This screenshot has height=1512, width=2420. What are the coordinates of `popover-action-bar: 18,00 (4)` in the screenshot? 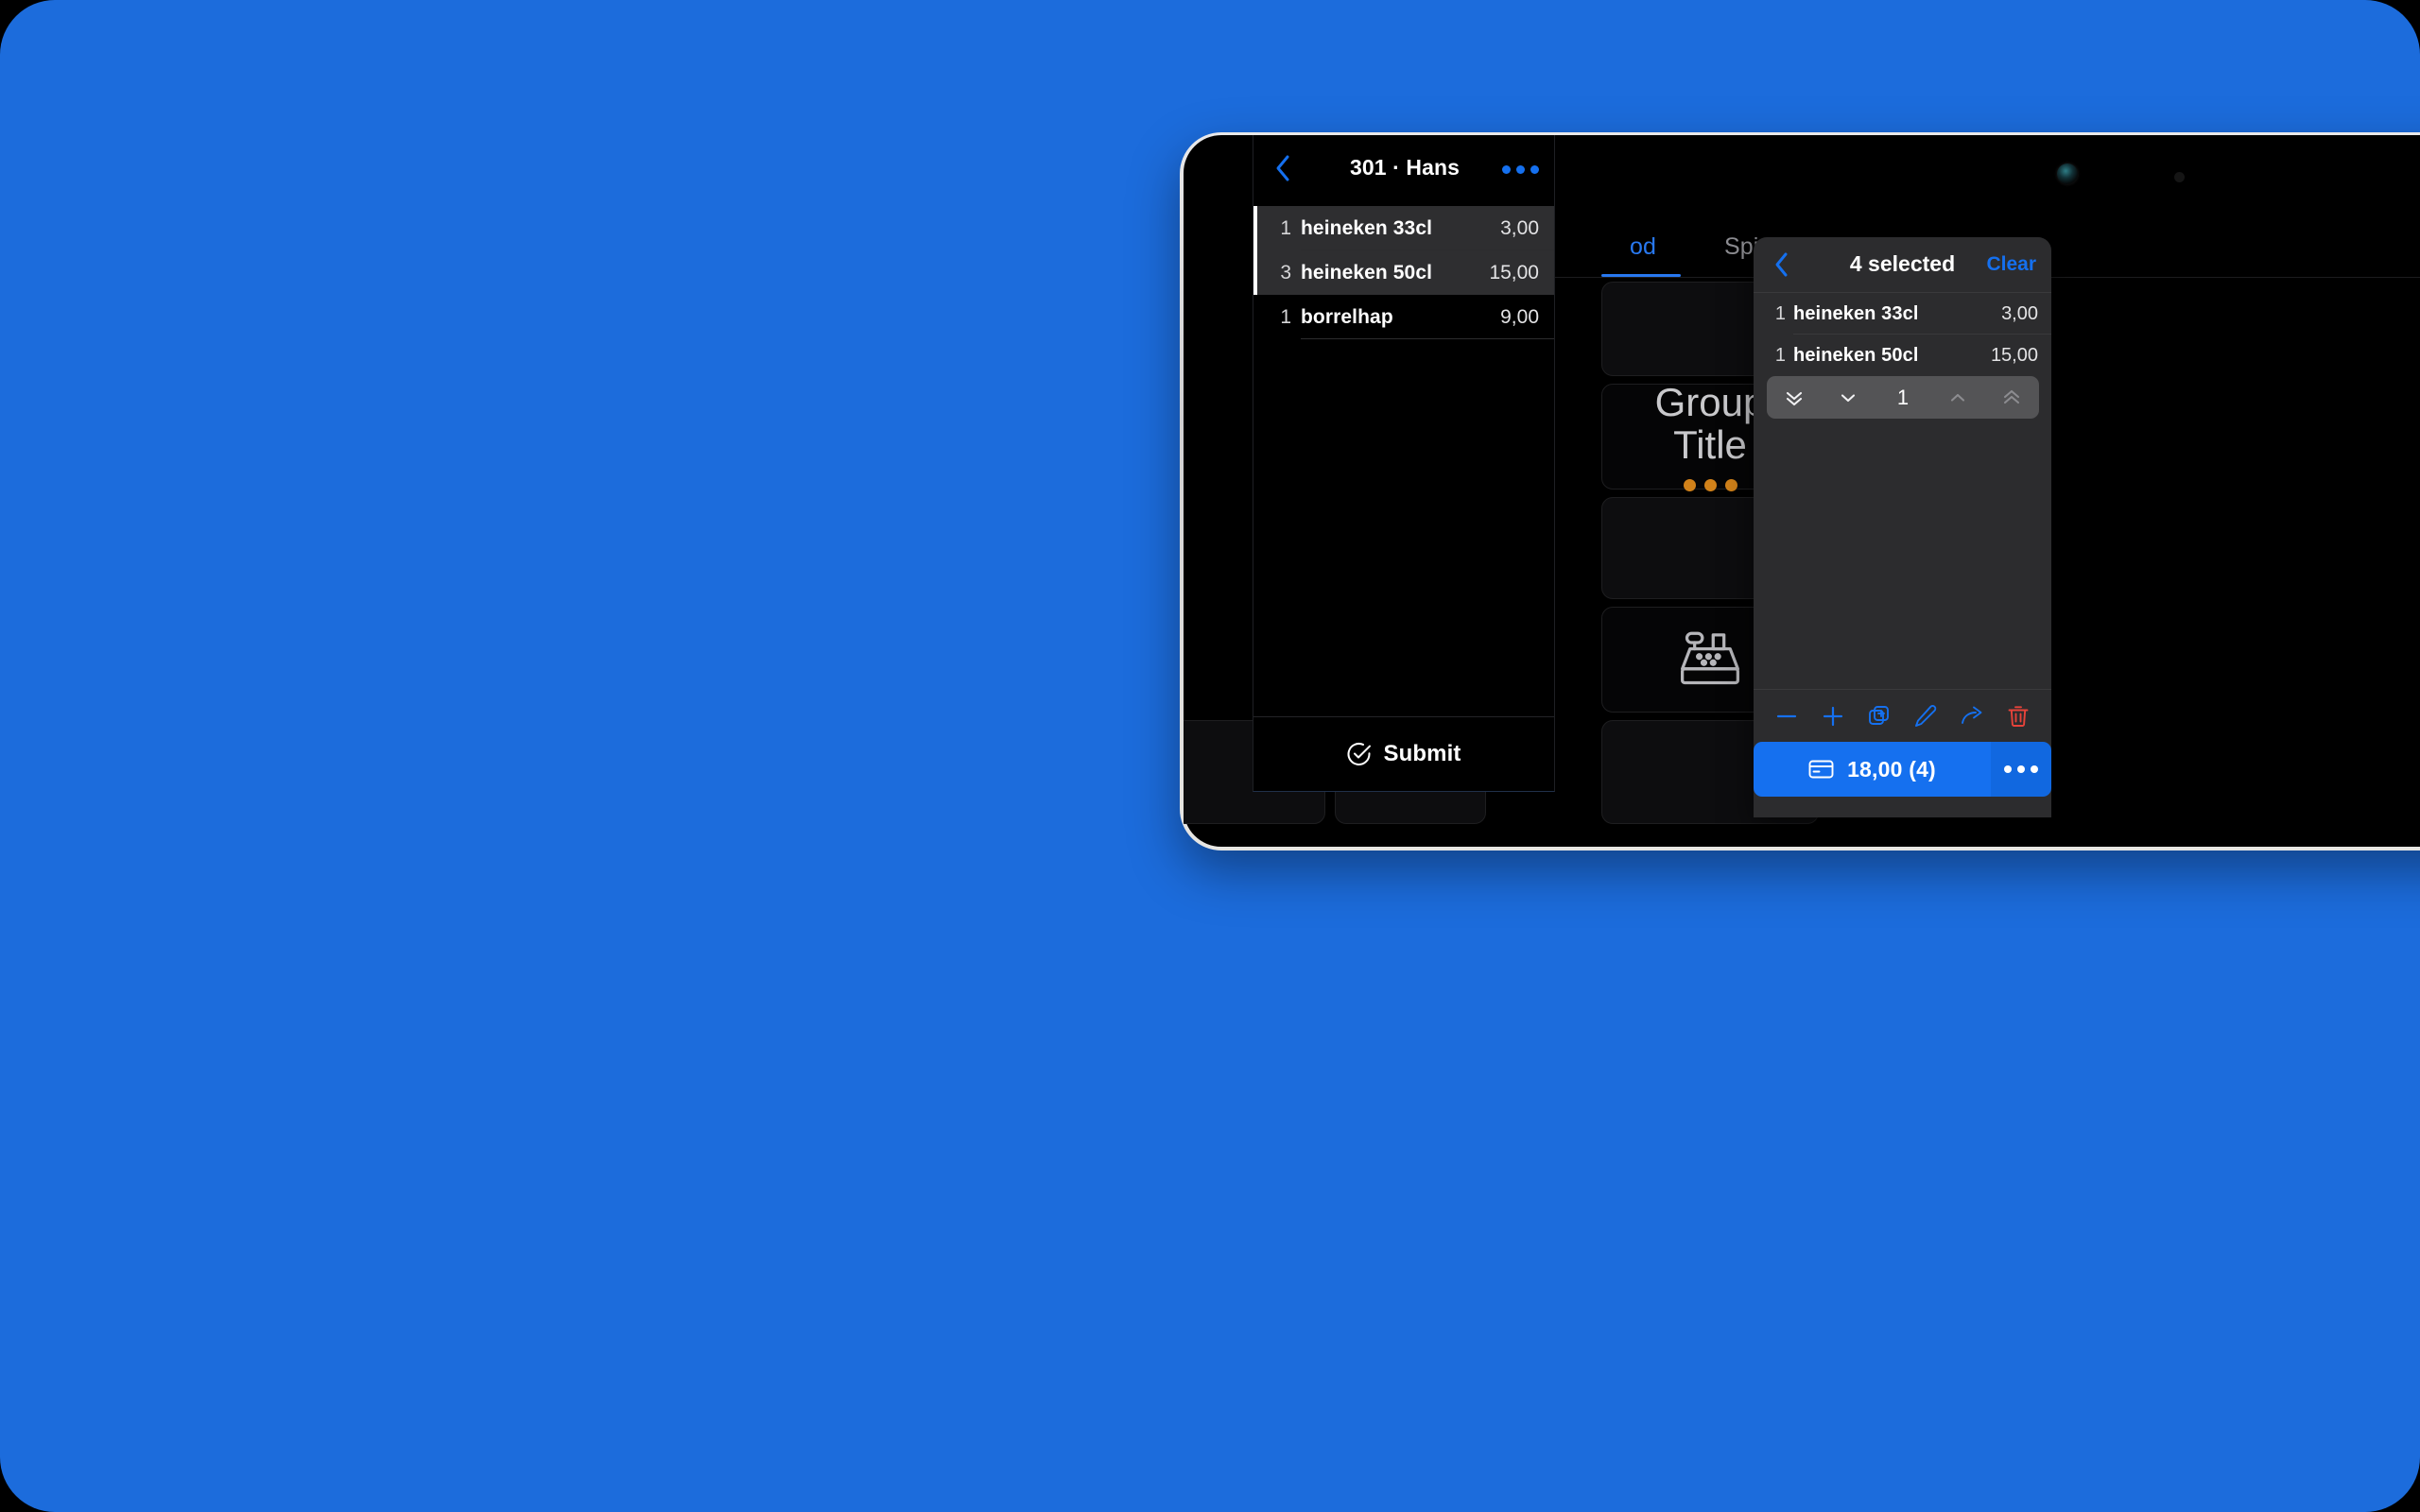 It's located at (1902, 769).